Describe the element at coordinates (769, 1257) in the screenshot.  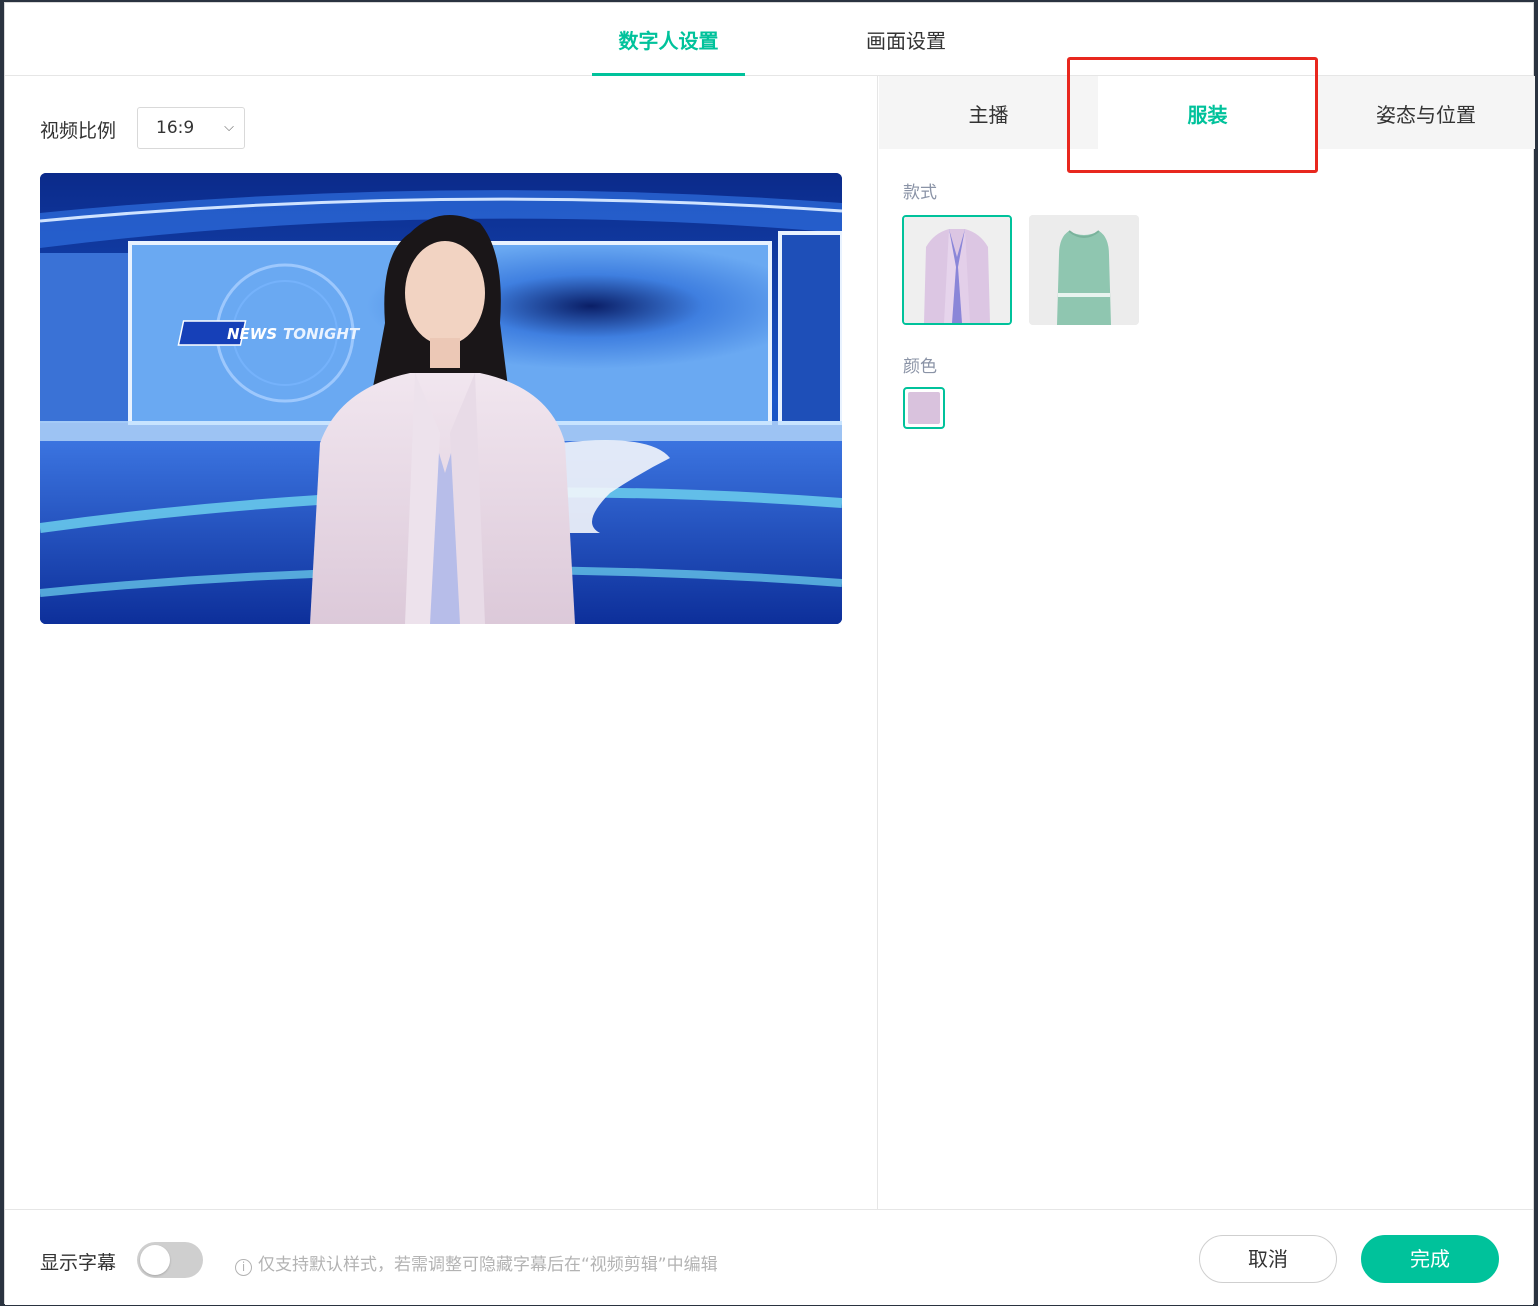
I see `dialog-footer: 显示字幕 i 仅支持默认样式，若需调整可隐藏字幕后在“视频剪辑”中编辑 取消 完成` at that location.